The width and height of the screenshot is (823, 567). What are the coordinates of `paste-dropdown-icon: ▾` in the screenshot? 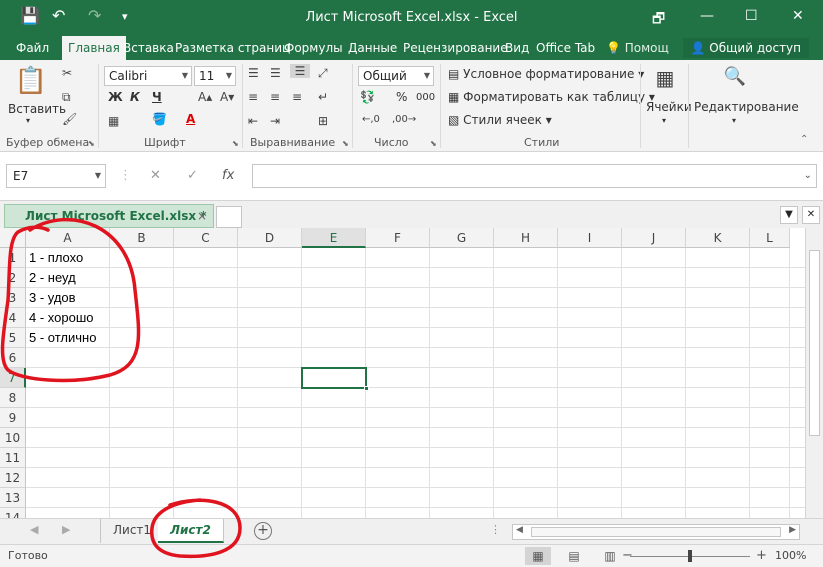 It's located at (28, 120).